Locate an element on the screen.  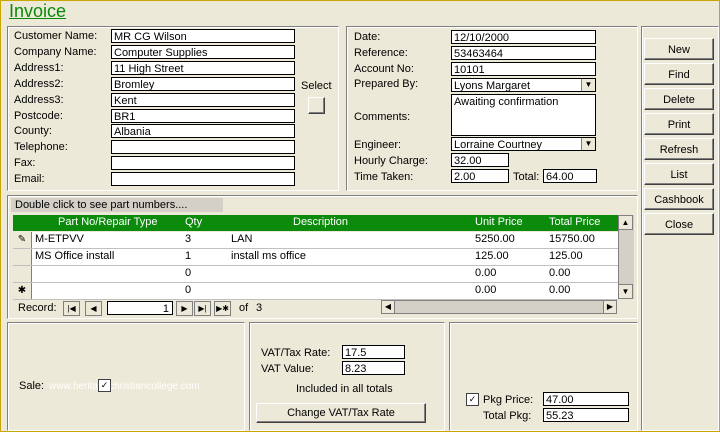
pkg-price-field: 47.00 is located at coordinates (586, 399).